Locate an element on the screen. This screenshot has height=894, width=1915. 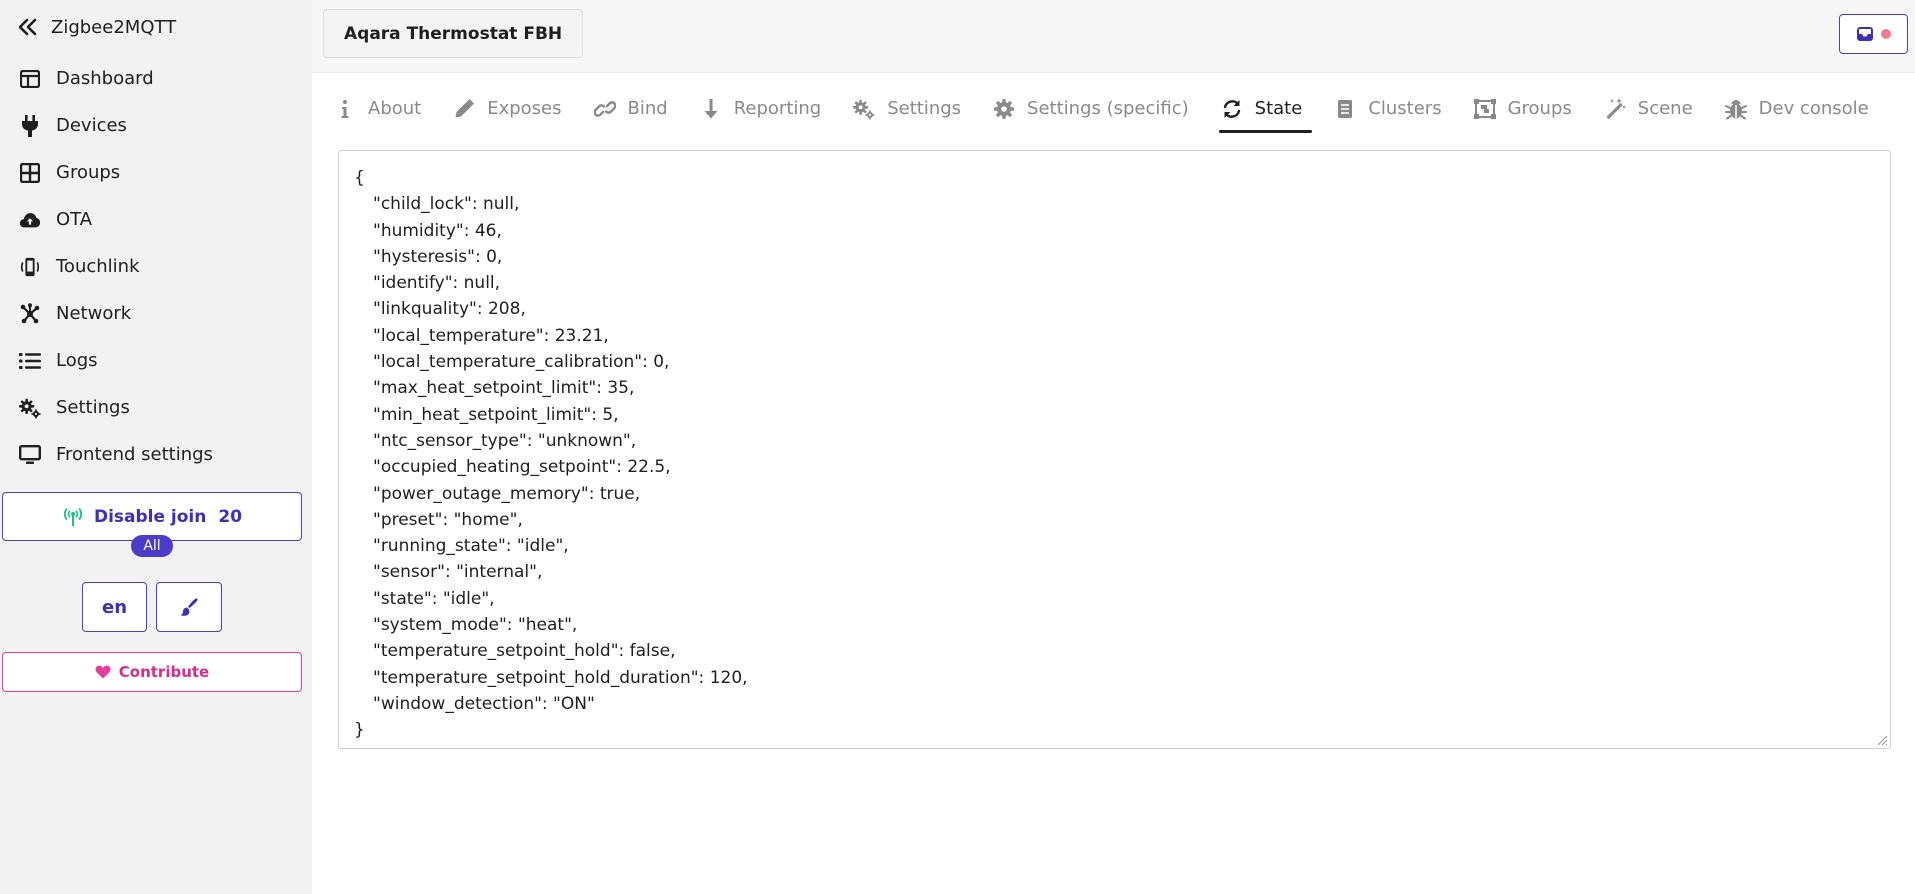
tab-scene: Scene is located at coordinates (1648, 111).